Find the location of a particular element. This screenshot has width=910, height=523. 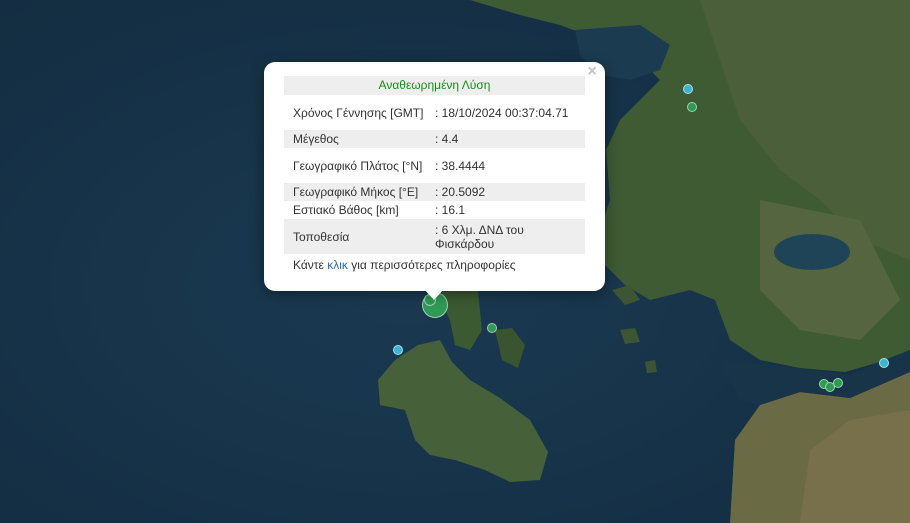

close-icon: × is located at coordinates (592, 72).